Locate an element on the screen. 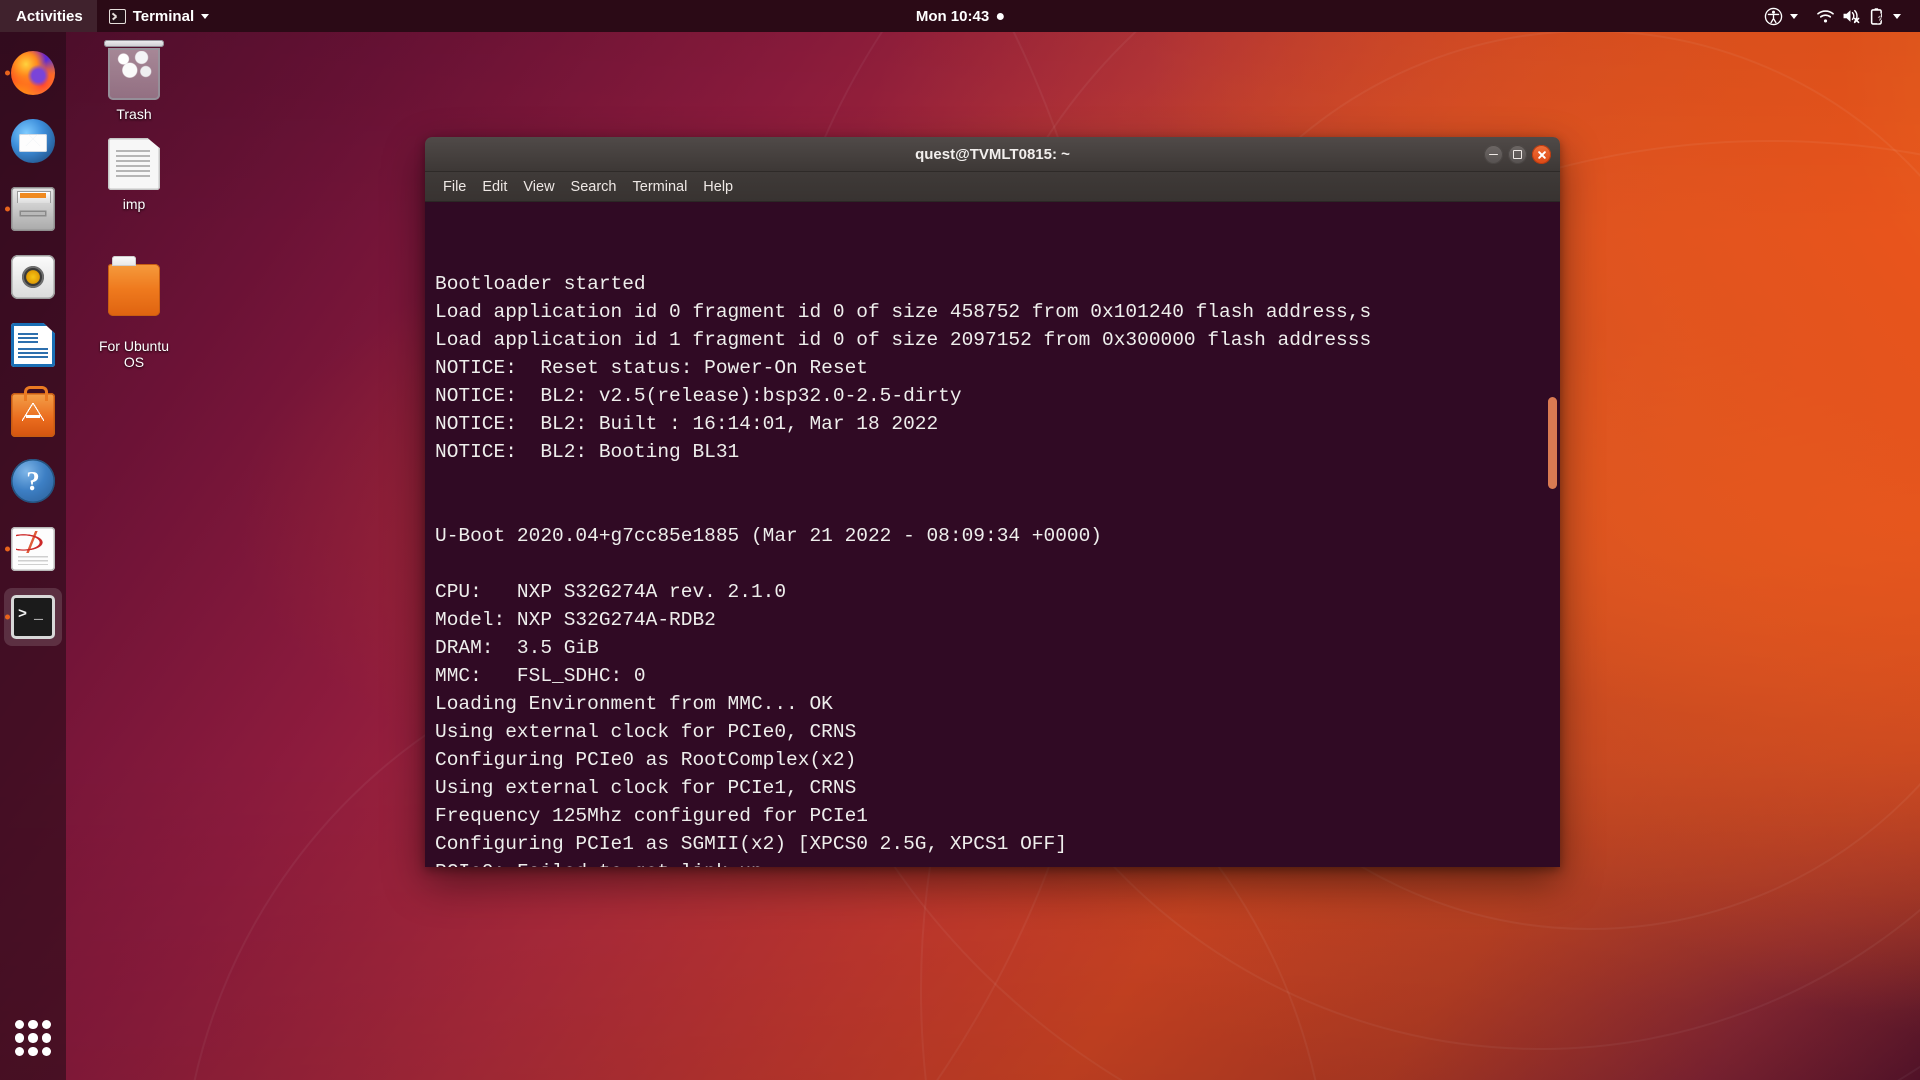 Image resolution: width=1920 pixels, height=1080 pixels. desktop-icon-for-ubuntu-os: For Ubuntu OS is located at coordinates (134, 317).